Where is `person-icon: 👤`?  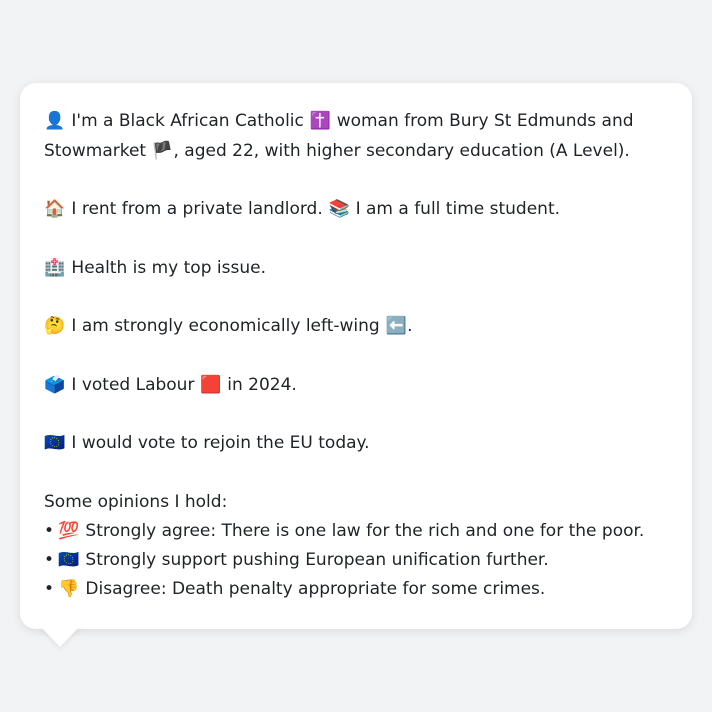 person-icon: 👤 is located at coordinates (55, 121).